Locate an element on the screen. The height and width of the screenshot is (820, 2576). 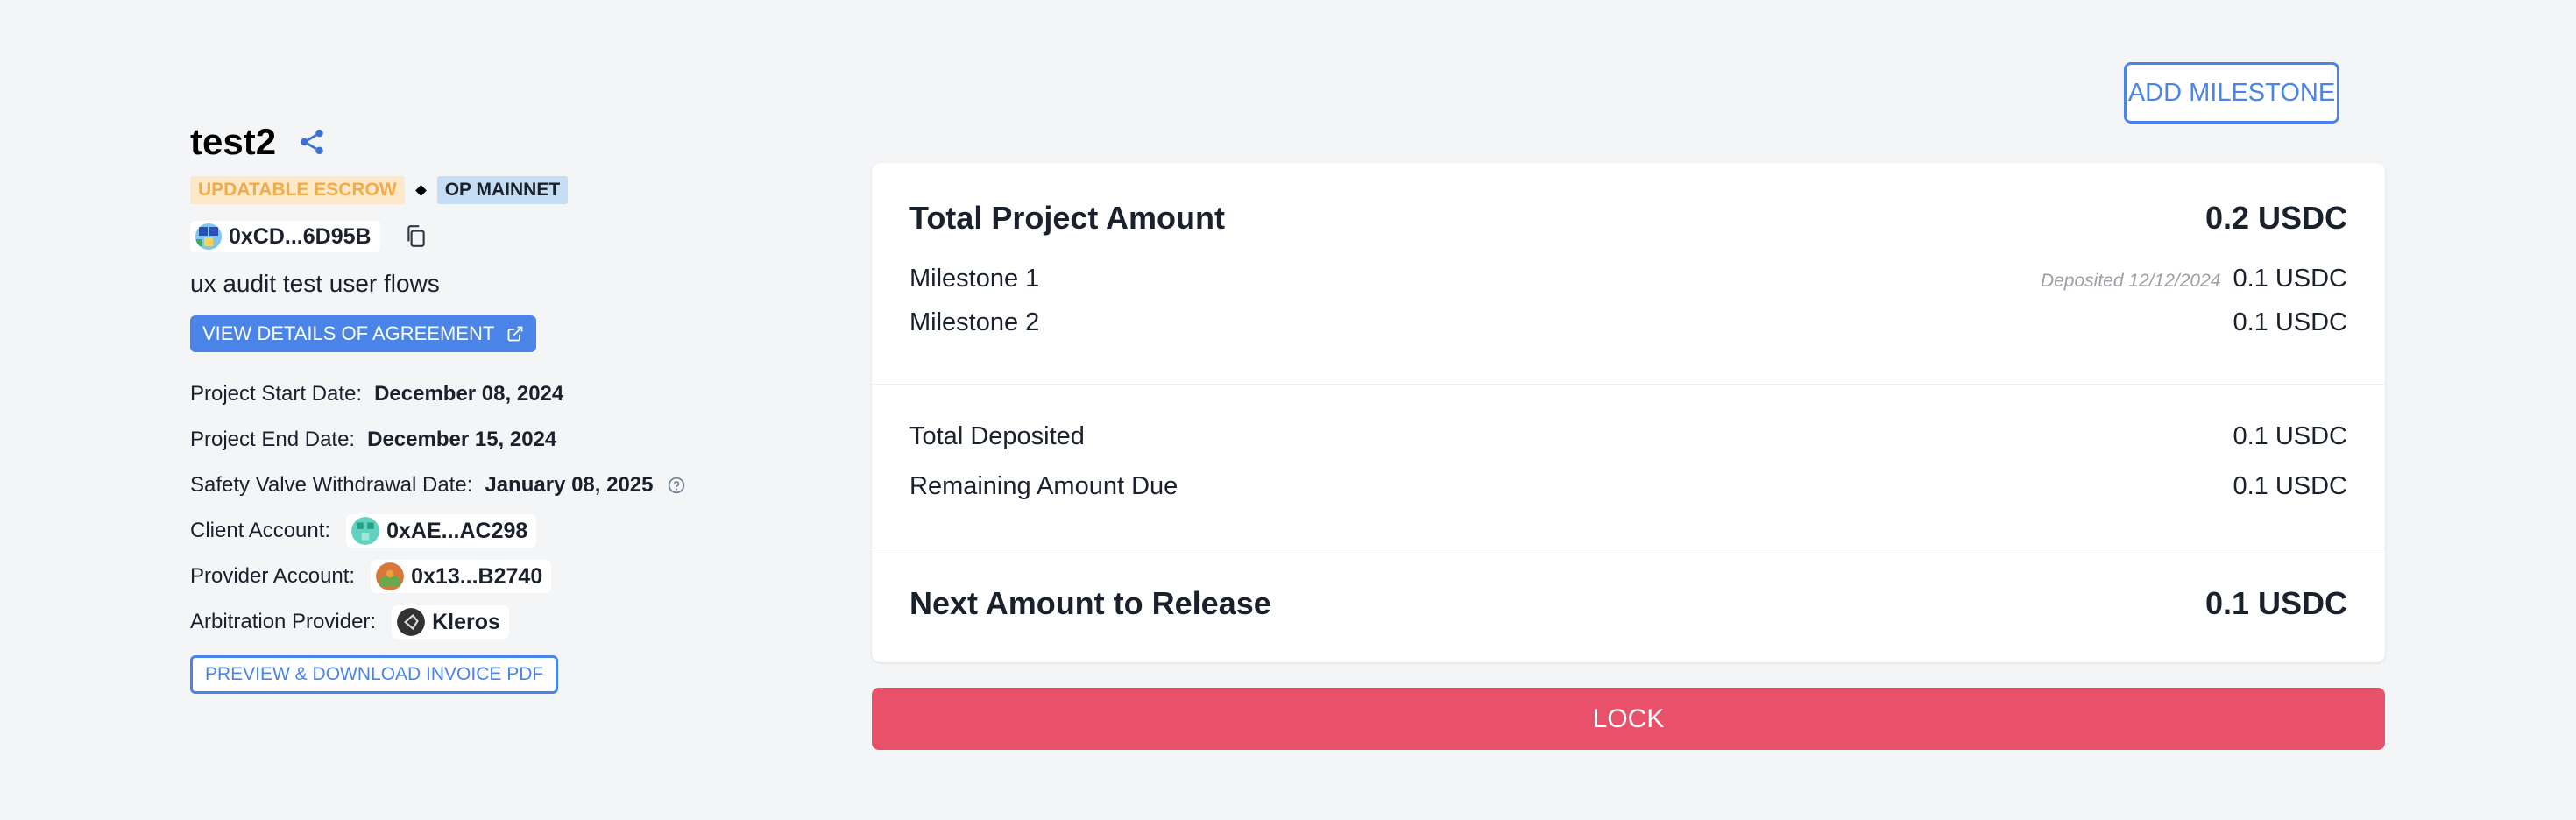
total-deposited-row: Total Deposited 0.1 USDC is located at coordinates (1628, 436).